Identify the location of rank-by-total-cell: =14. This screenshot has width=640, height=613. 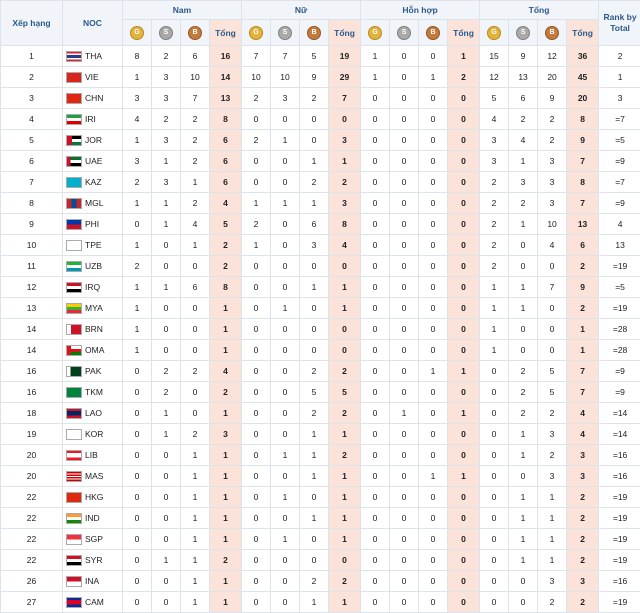
(619, 434).